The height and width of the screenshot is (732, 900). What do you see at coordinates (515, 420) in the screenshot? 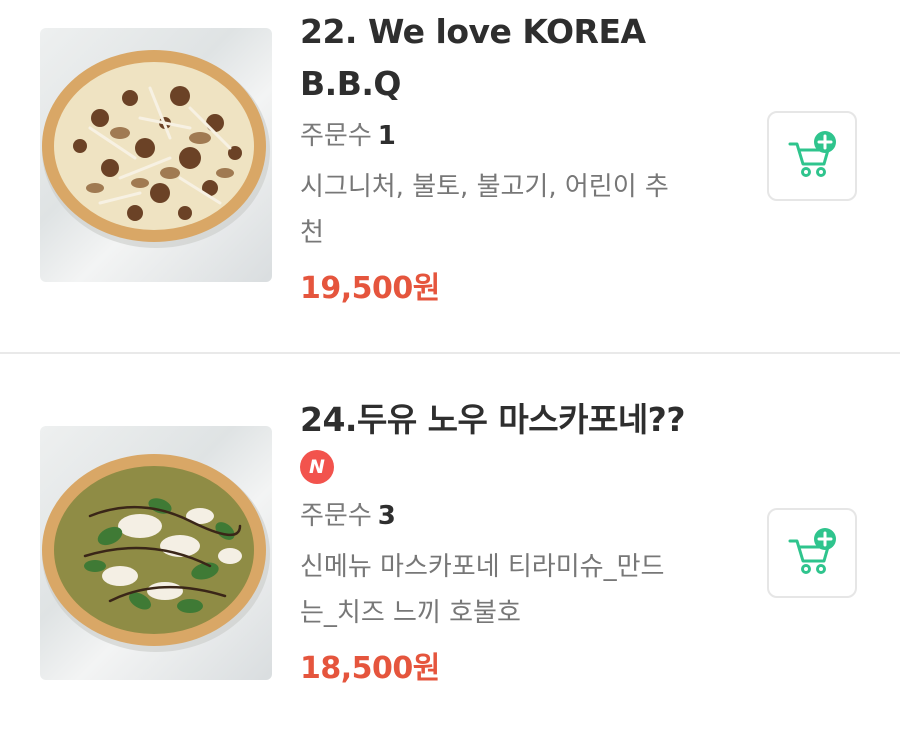
I see `menu-item-title: 24.두유 노우 마스카포네??` at bounding box center [515, 420].